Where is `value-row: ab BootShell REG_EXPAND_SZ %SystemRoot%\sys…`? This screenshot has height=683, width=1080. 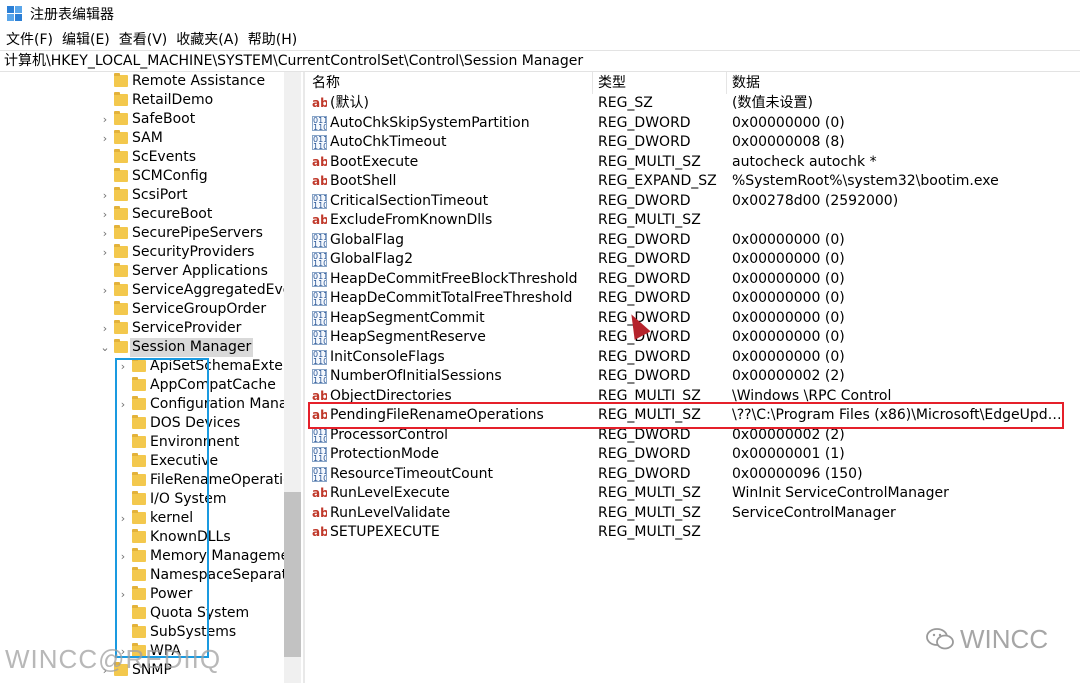
value-row: ab BootShell REG_EXPAND_SZ %SystemRoot%\sys… is located at coordinates (693, 182).